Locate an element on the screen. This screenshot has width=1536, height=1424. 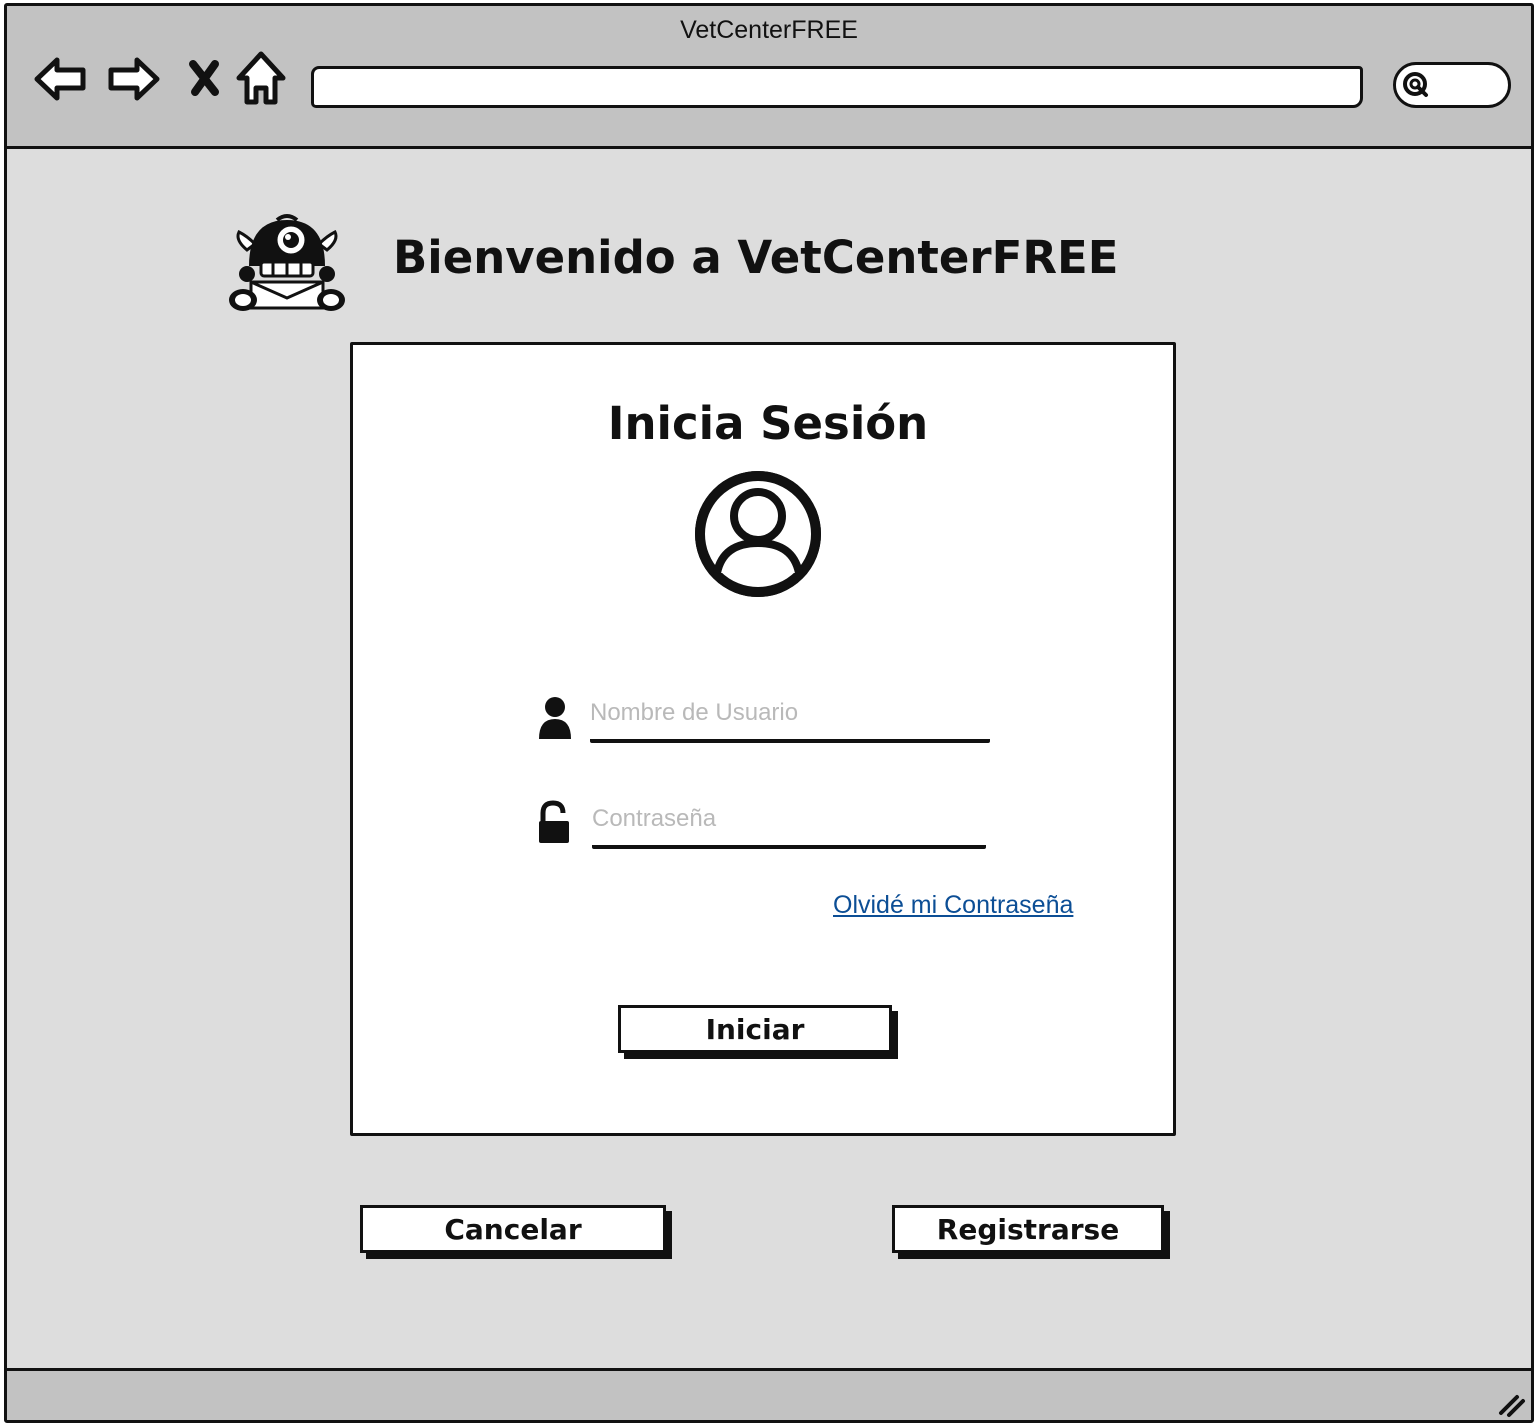
register-button: Registrarse is located at coordinates (1028, 1229).